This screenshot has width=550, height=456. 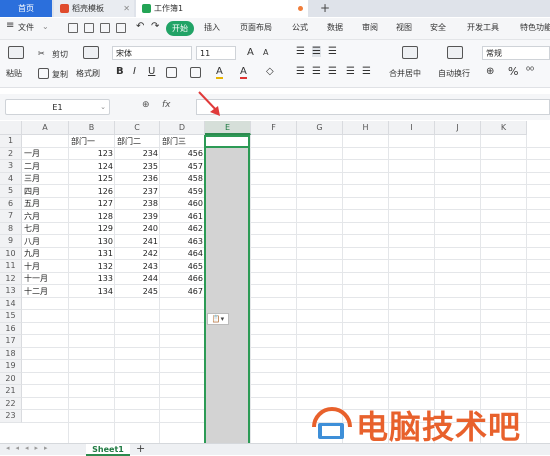 I want to click on value-cell: 132, so click(x=92, y=266).